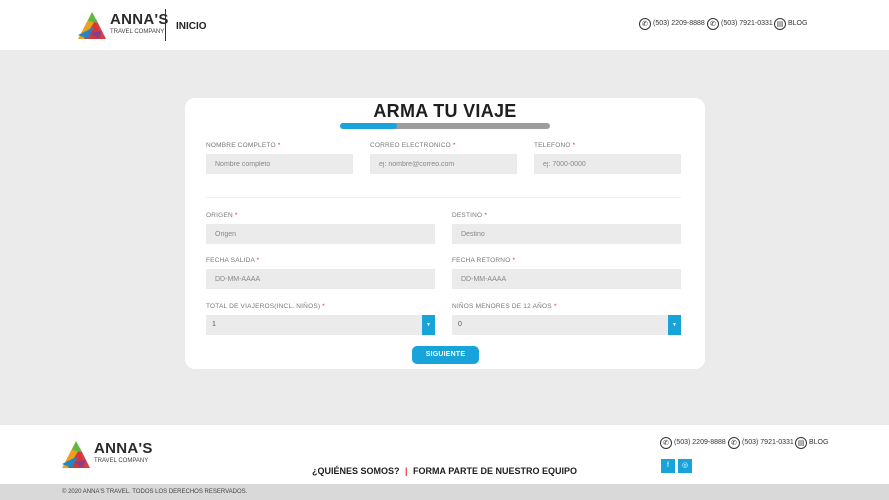  Describe the element at coordinates (685, 466) in the screenshot. I see `instagram-icon: ◎` at that location.